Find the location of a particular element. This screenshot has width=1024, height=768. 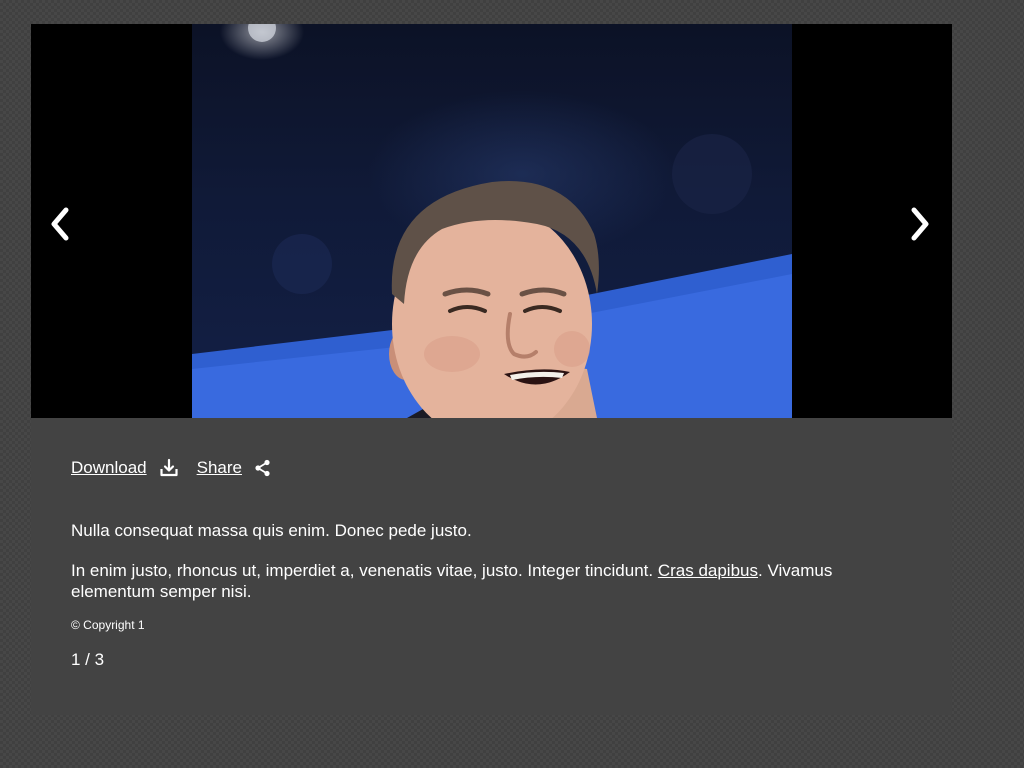

share-link: Share is located at coordinates (219, 468).